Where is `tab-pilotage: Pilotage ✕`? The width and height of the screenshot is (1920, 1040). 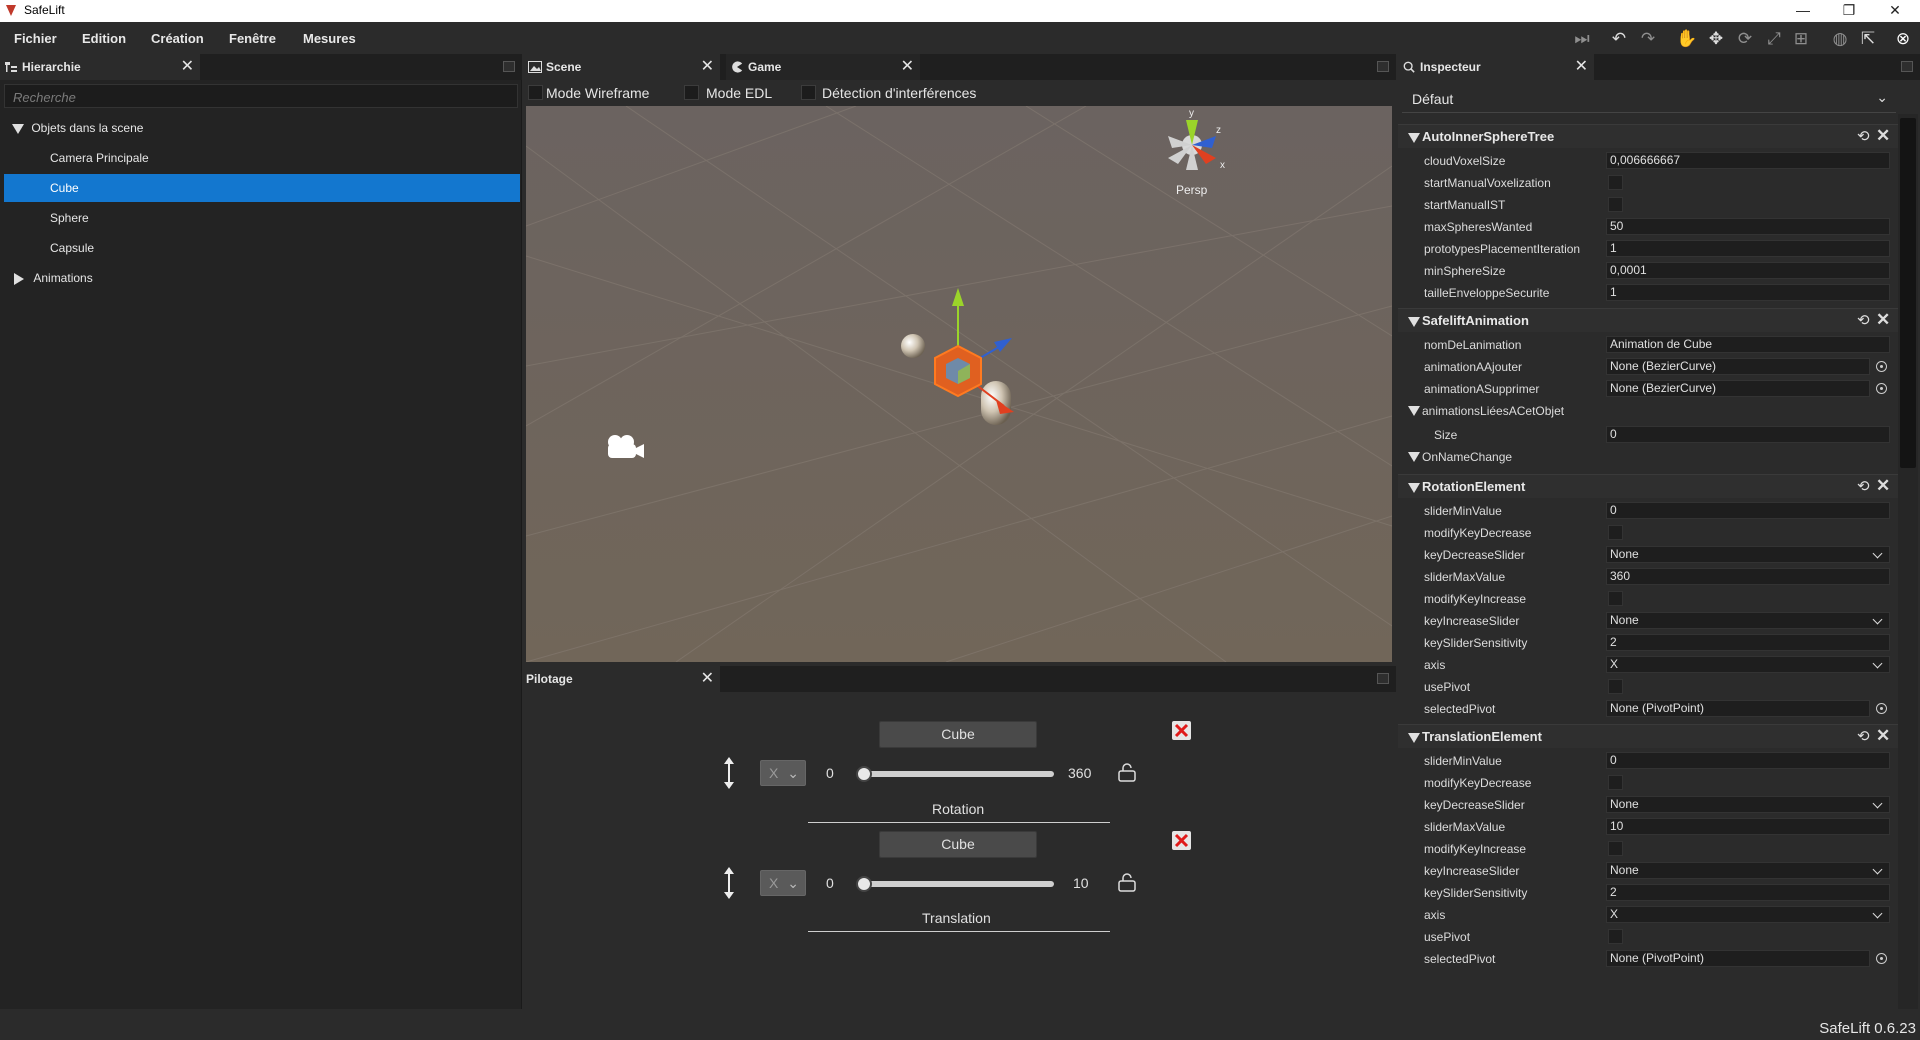 tab-pilotage: Pilotage ✕ is located at coordinates (622, 679).